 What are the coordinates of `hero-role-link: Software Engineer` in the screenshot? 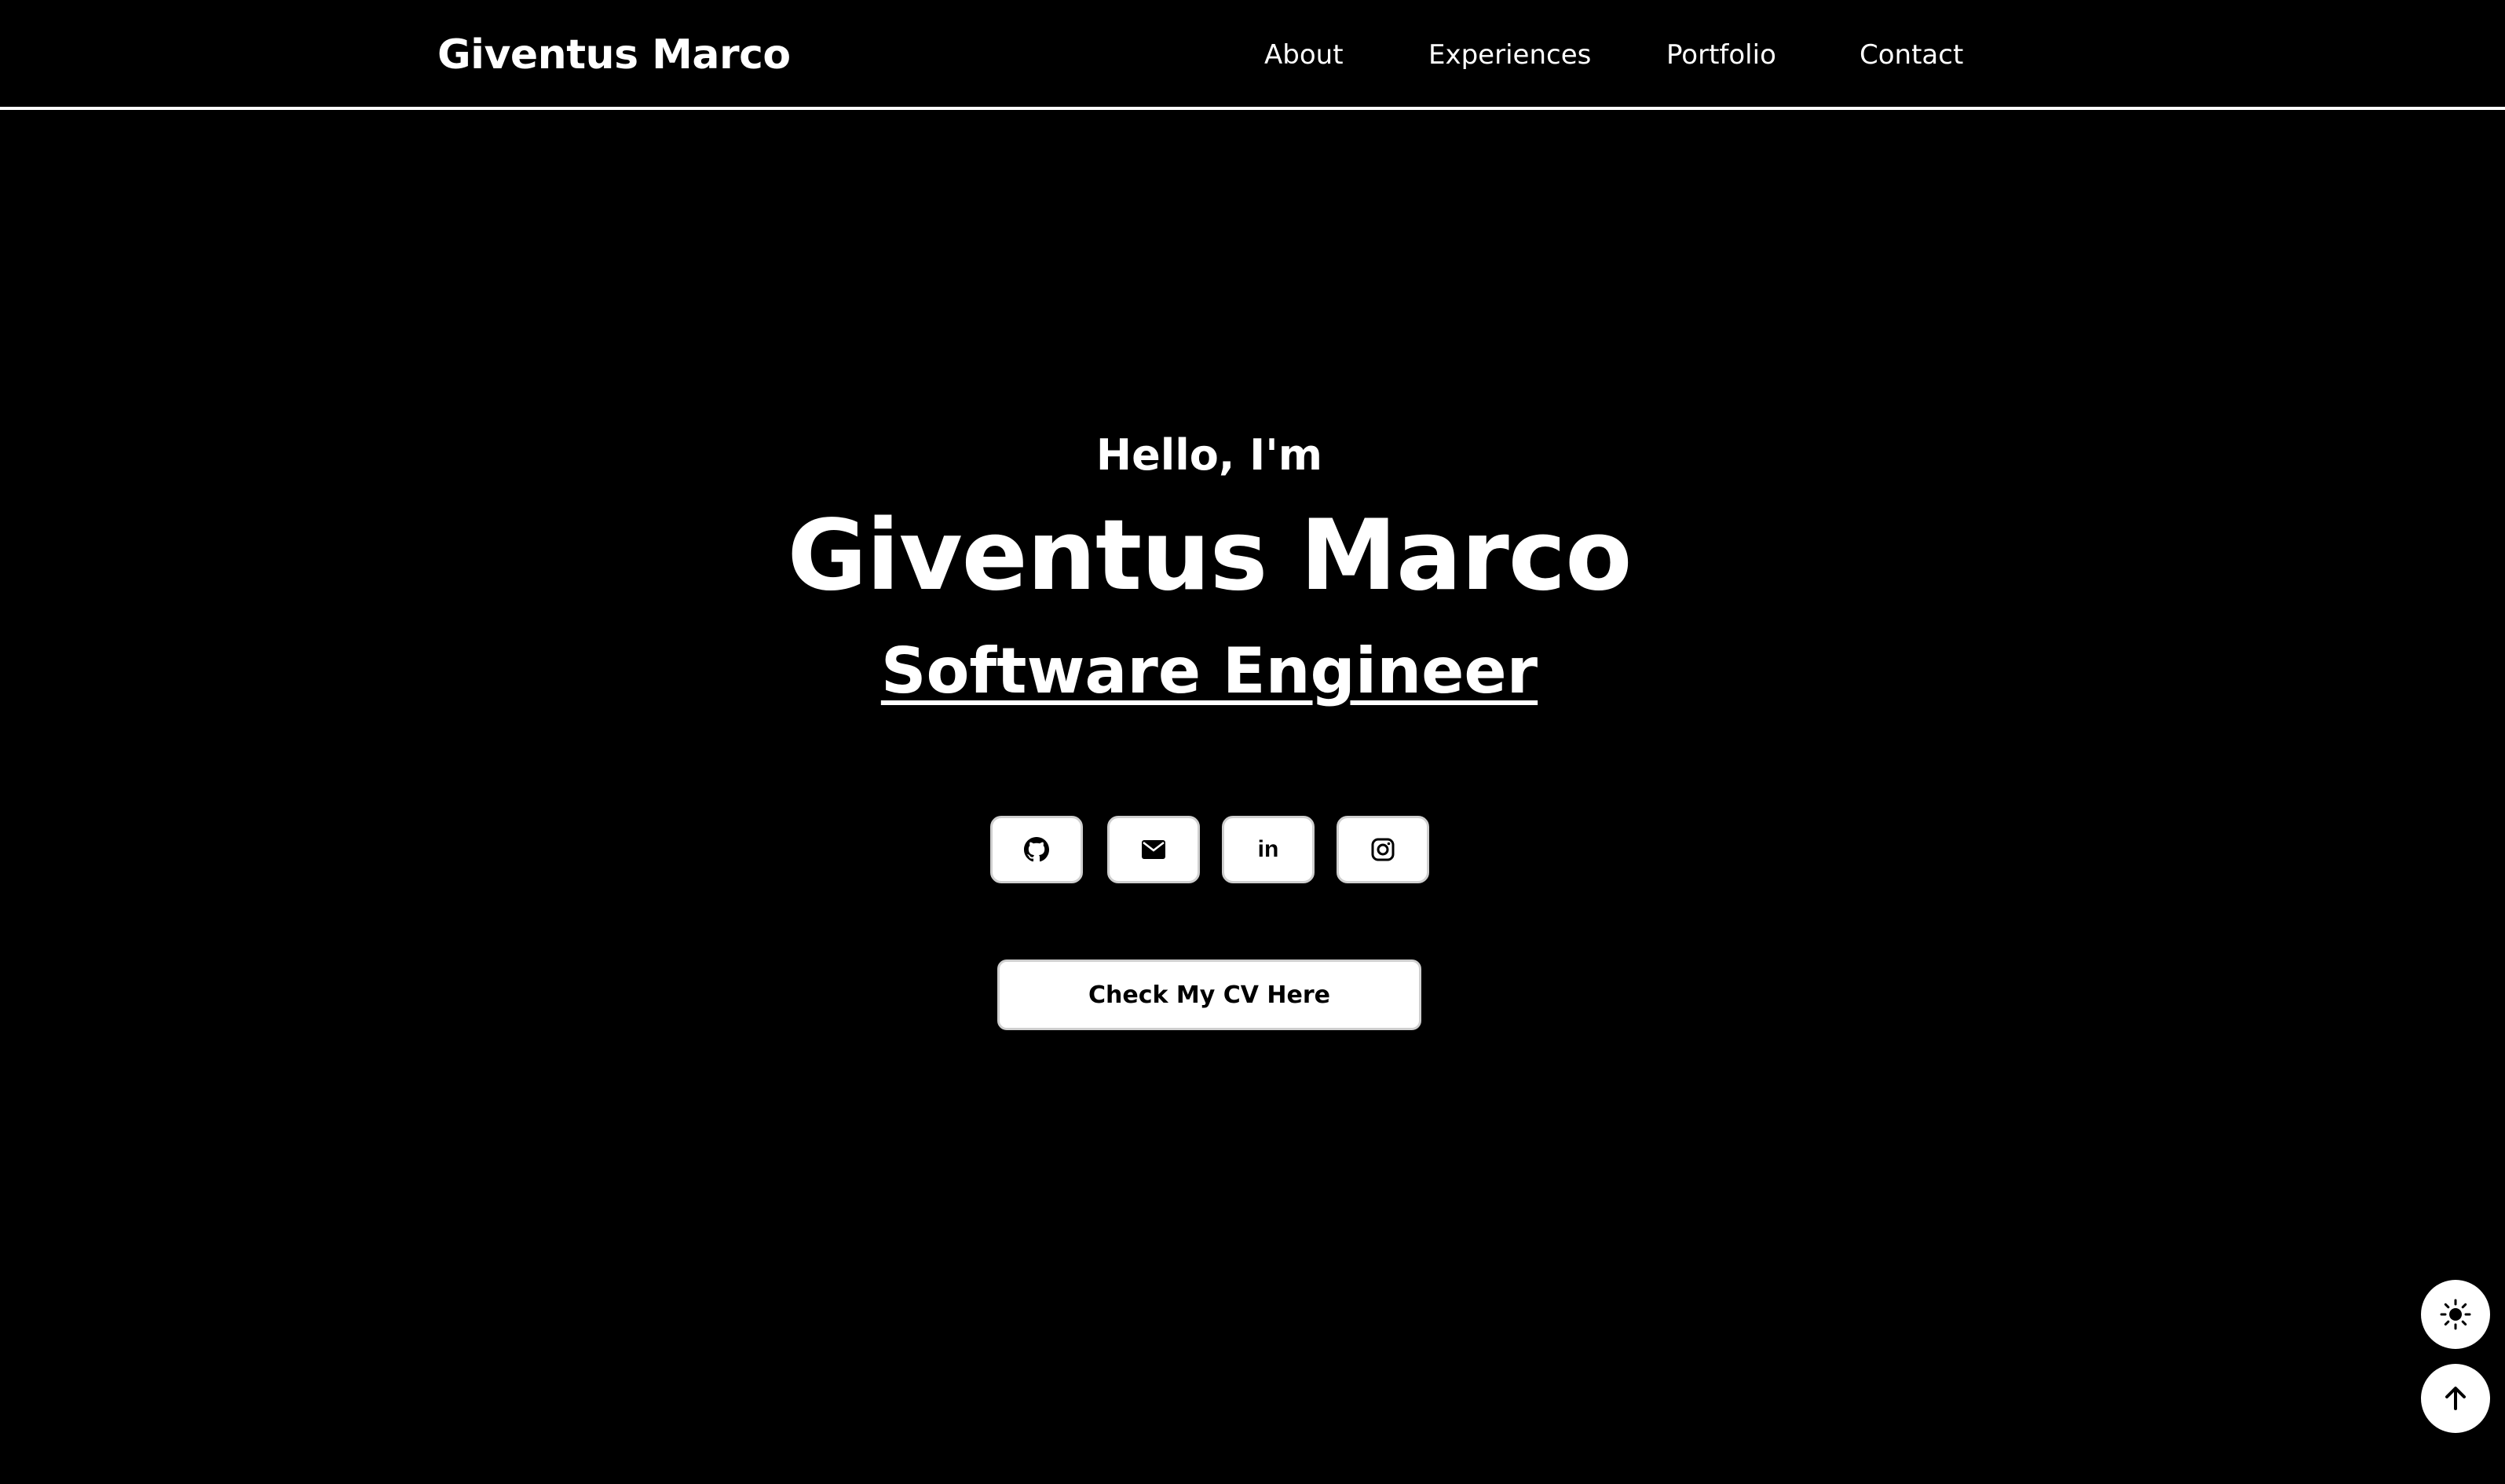 It's located at (1209, 671).